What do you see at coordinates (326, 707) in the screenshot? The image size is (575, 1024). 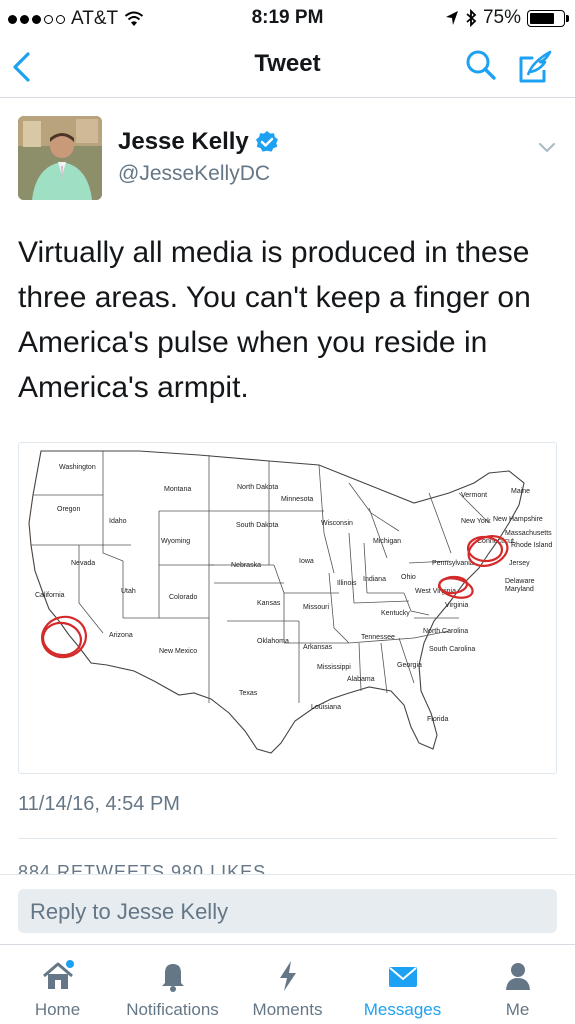 I see `map-state-label: Louisiana` at bounding box center [326, 707].